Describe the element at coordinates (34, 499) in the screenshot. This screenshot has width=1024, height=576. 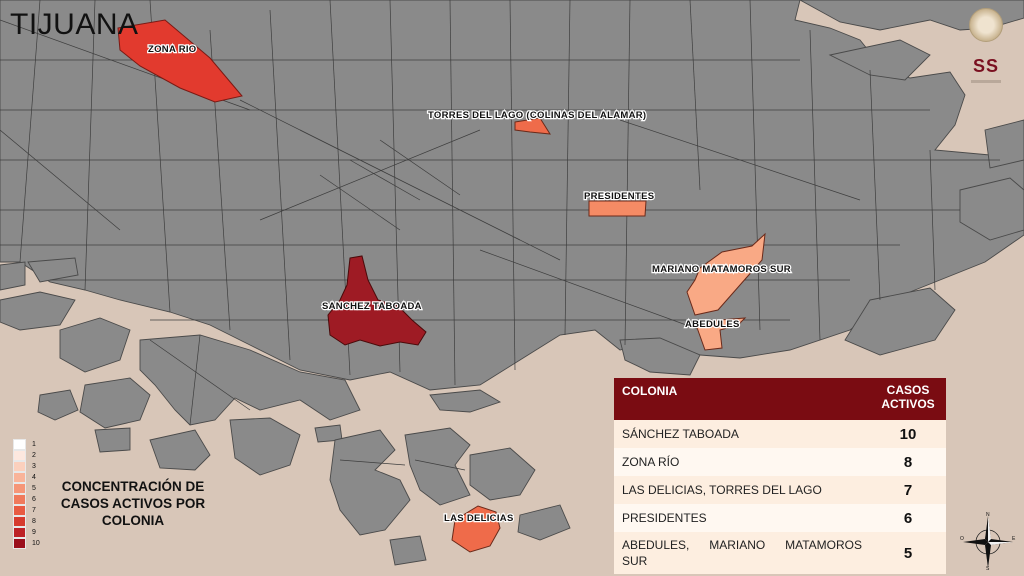
I see `legend-swatch-label: 6` at that location.